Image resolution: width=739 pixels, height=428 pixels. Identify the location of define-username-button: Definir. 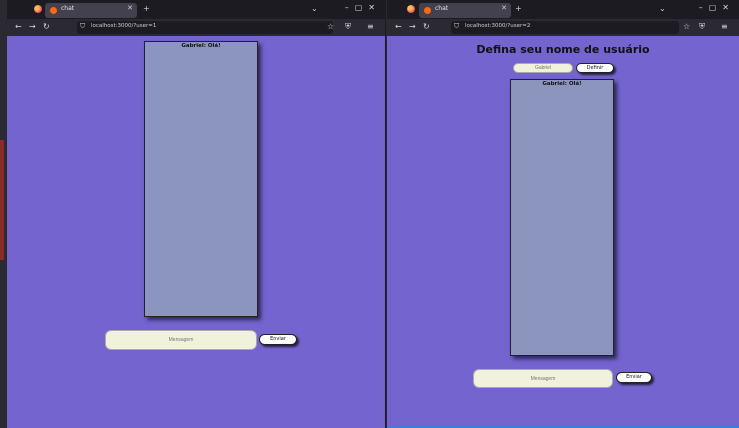
(595, 68).